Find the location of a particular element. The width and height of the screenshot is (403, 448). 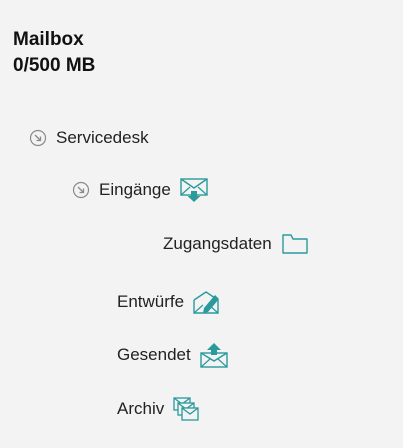

tree-item-zugangsdaten: Zugangsdaten is located at coordinates (236, 244).